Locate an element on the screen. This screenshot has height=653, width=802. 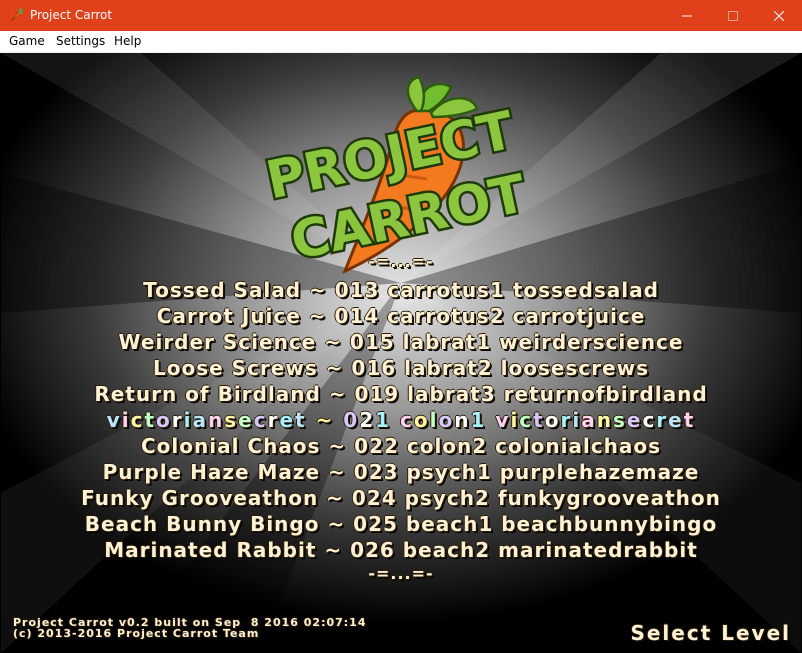
copyright-line: (c) 2013-2016 Project Carrot Team is located at coordinates (136, 633).